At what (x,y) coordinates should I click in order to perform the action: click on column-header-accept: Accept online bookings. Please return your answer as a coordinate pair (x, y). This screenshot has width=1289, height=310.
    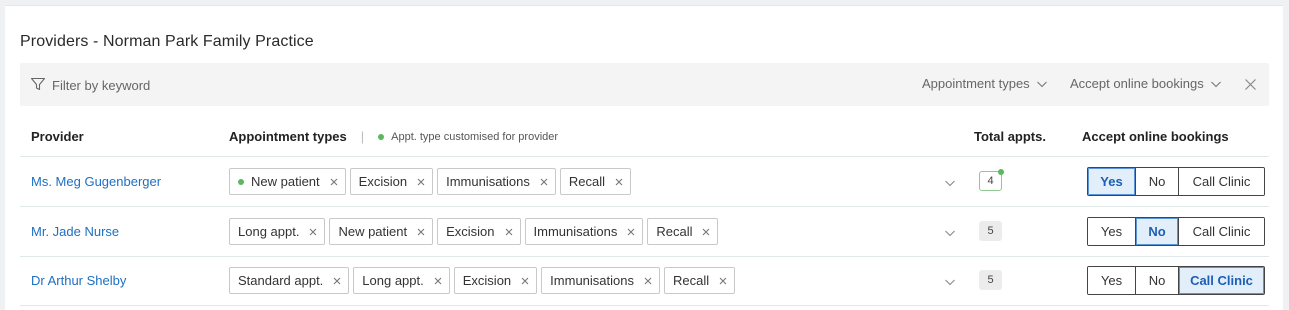
    Looking at the image, I should click on (1155, 136).